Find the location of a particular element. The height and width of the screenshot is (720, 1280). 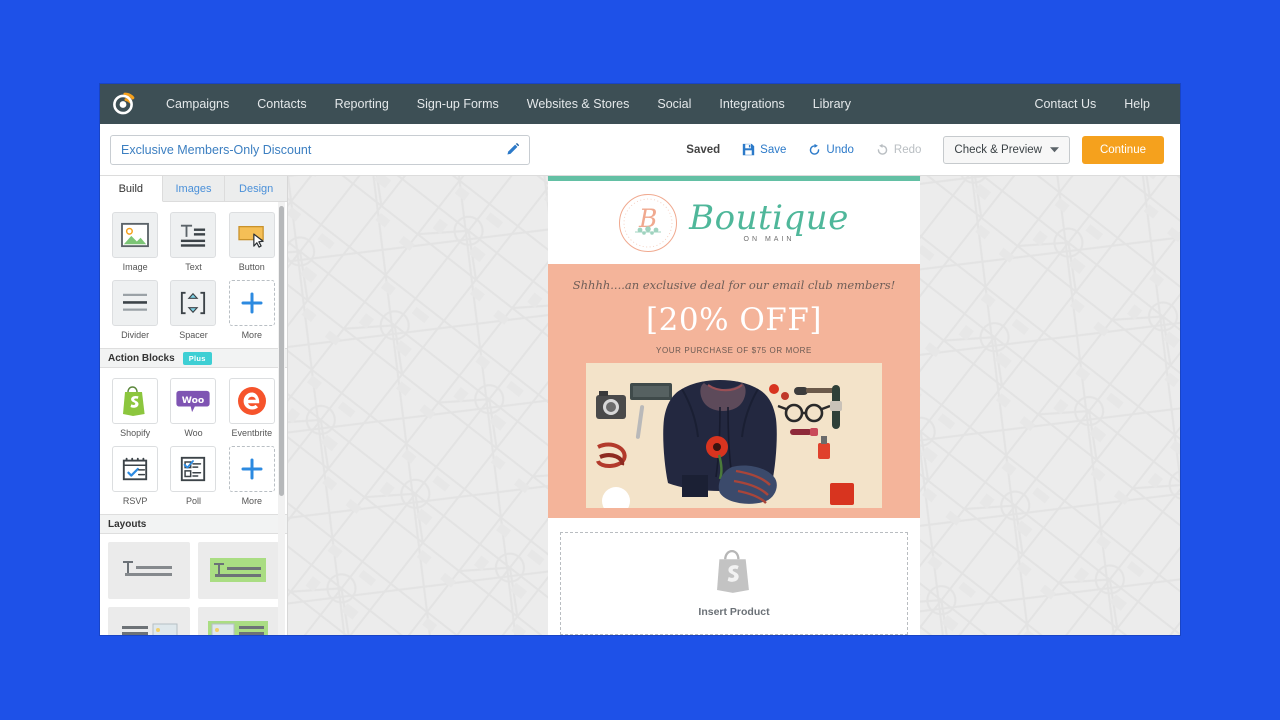

redo-label: Redo is located at coordinates (907, 149).